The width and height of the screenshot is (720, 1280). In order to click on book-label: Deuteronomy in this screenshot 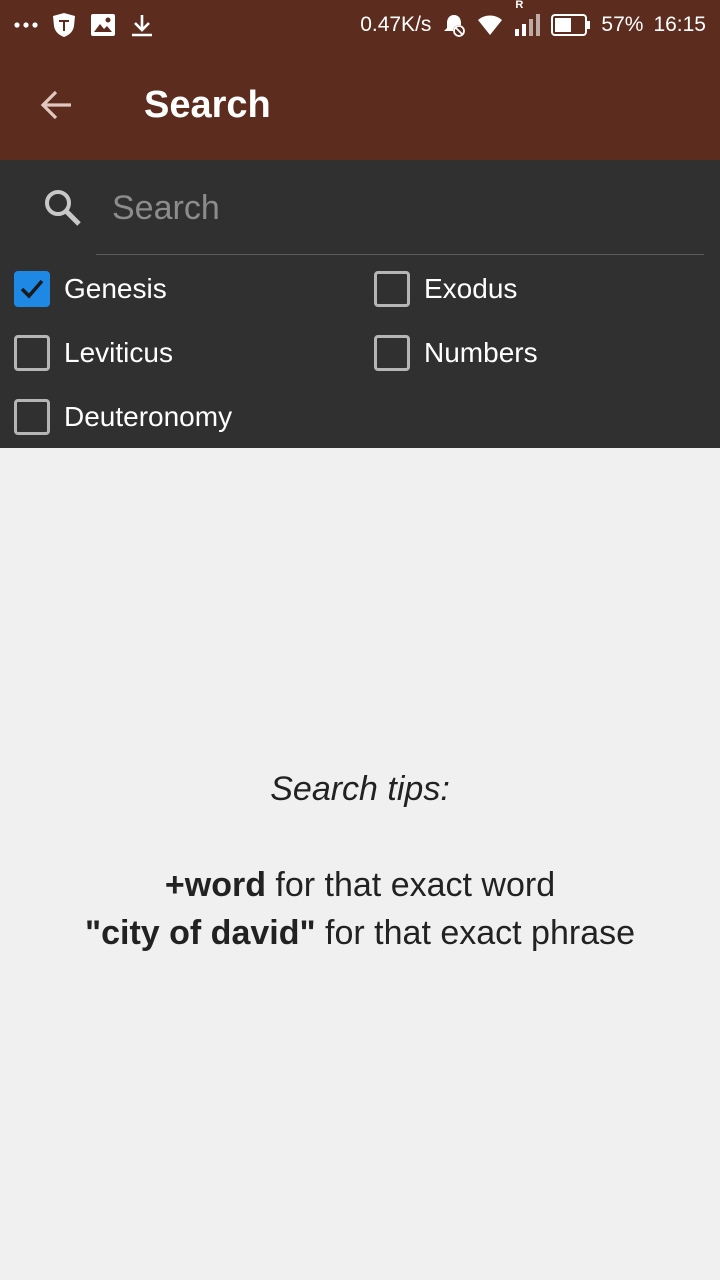, I will do `click(148, 416)`.